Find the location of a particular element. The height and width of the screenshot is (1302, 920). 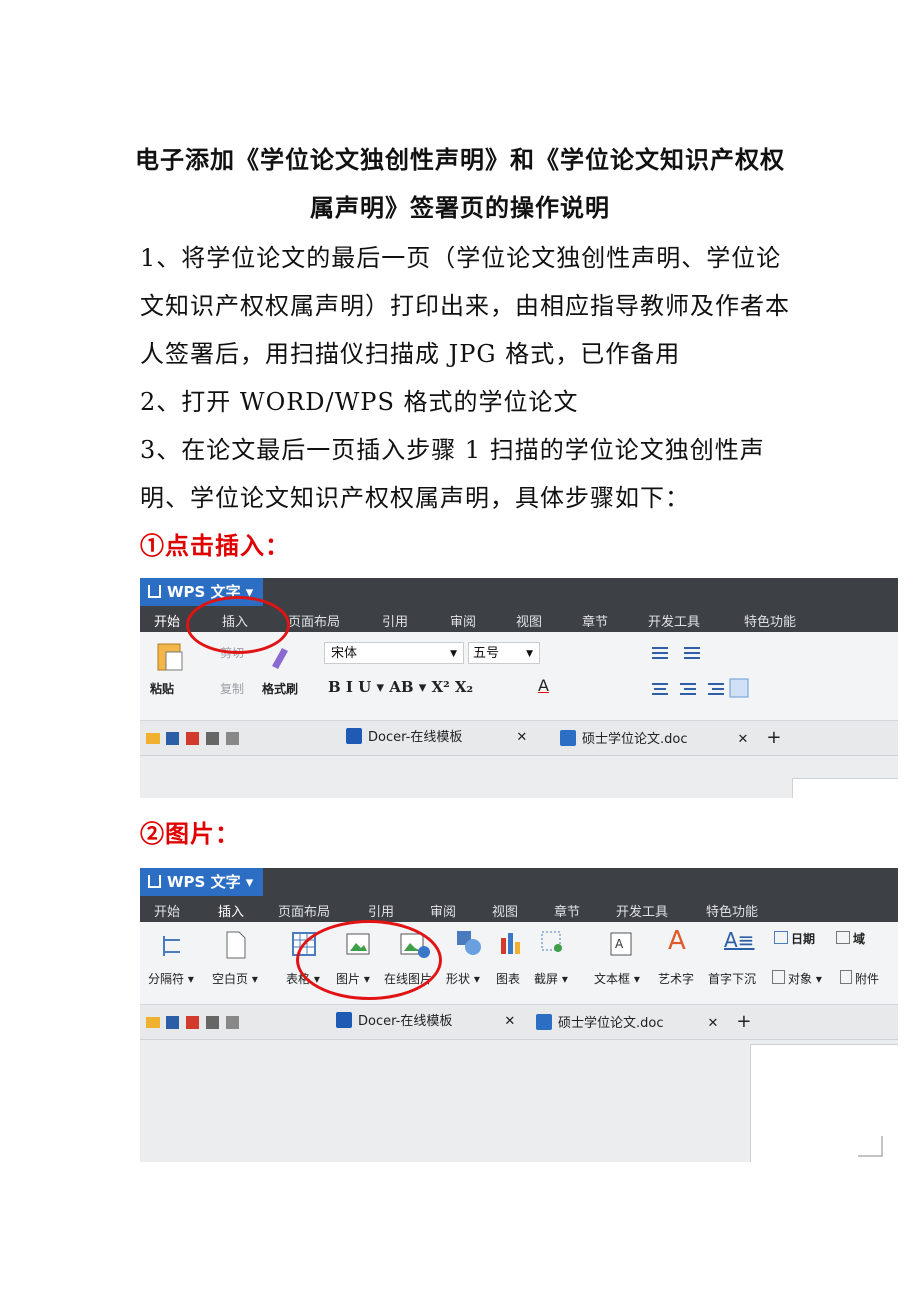

svg-text: A is located at coordinates (619, 944).